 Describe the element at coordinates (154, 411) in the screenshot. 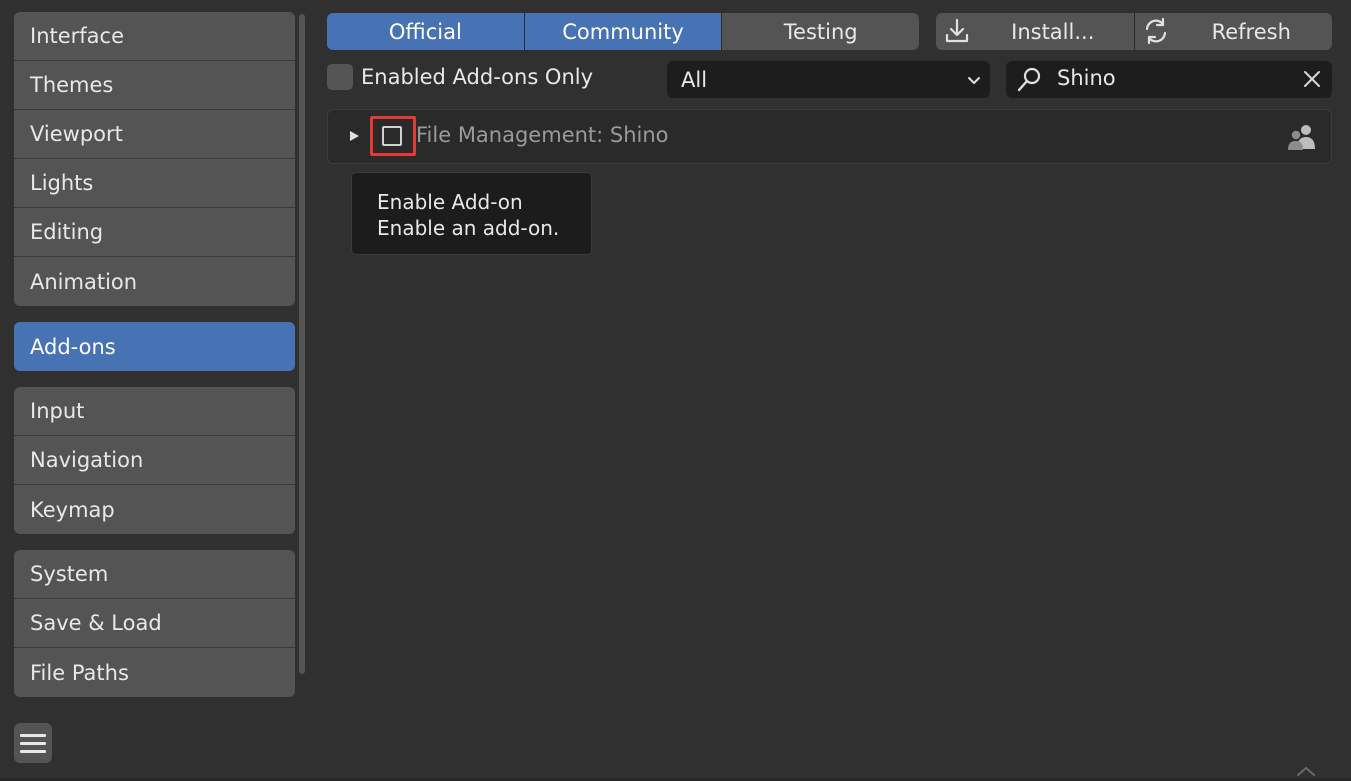

I see `sidebar-item-input: Input` at that location.